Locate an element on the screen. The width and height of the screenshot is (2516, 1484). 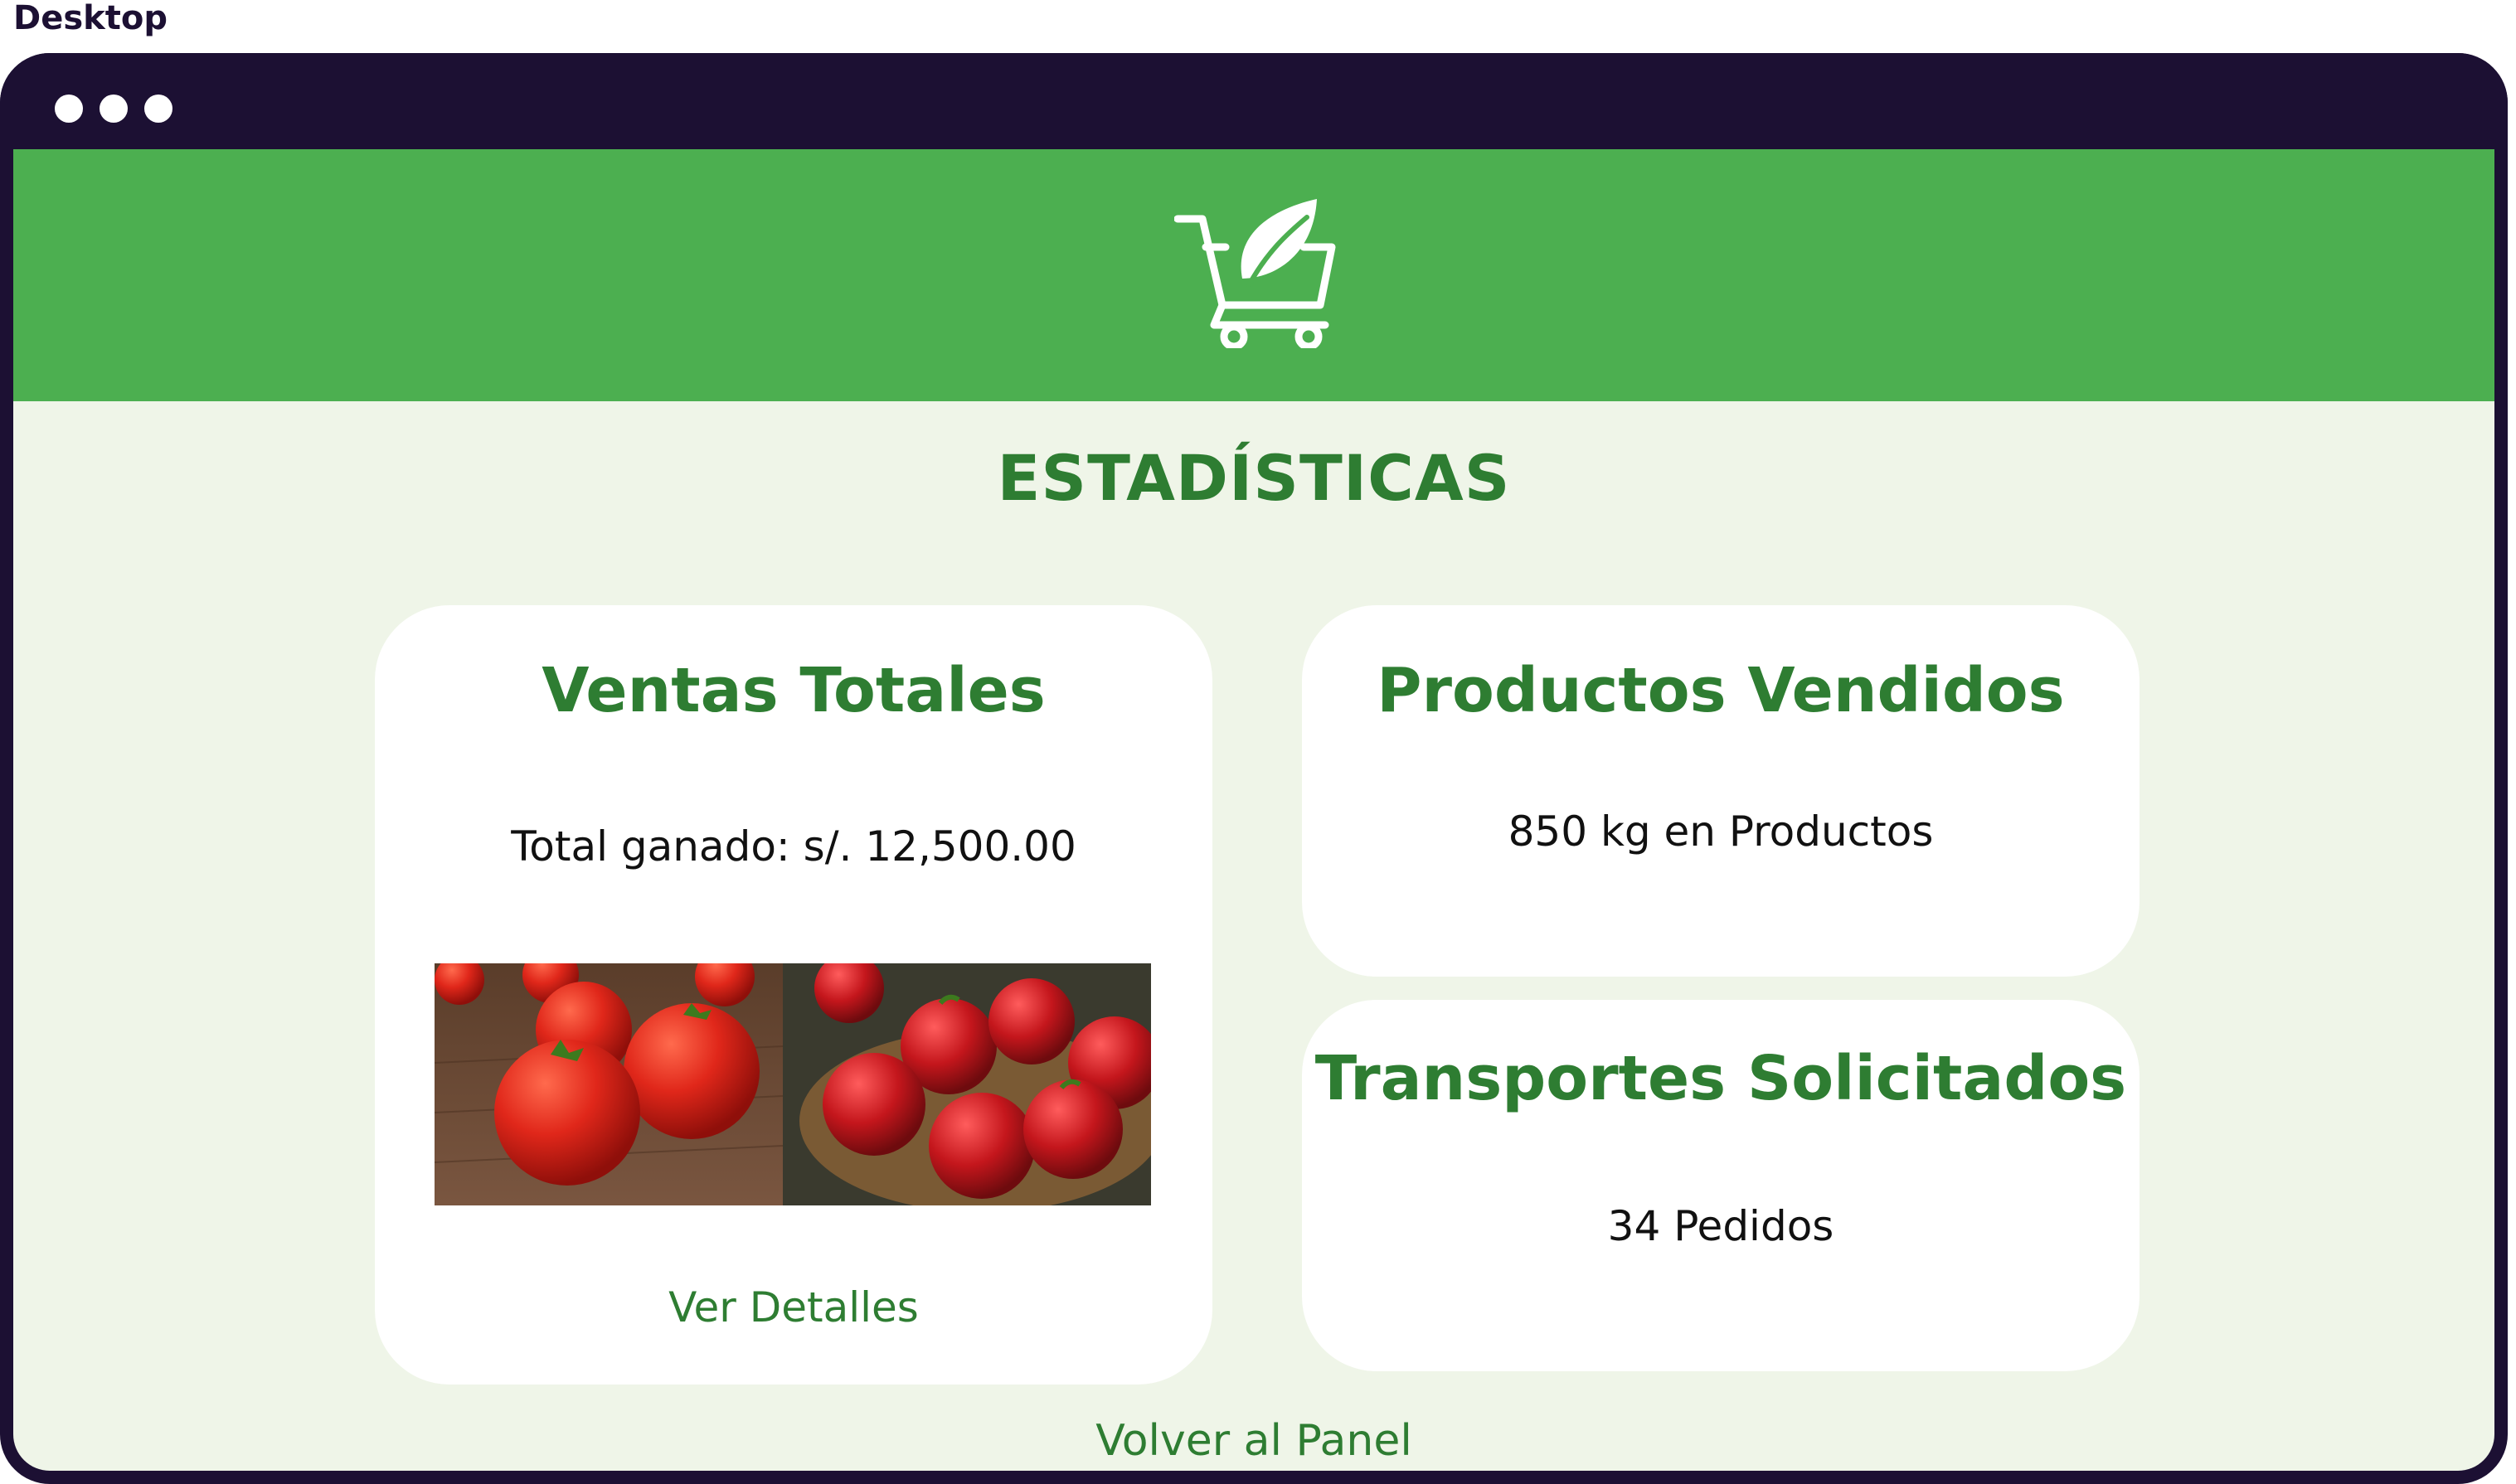
products-card-title: Productos Vendidos is located at coordinates (1721, 691).